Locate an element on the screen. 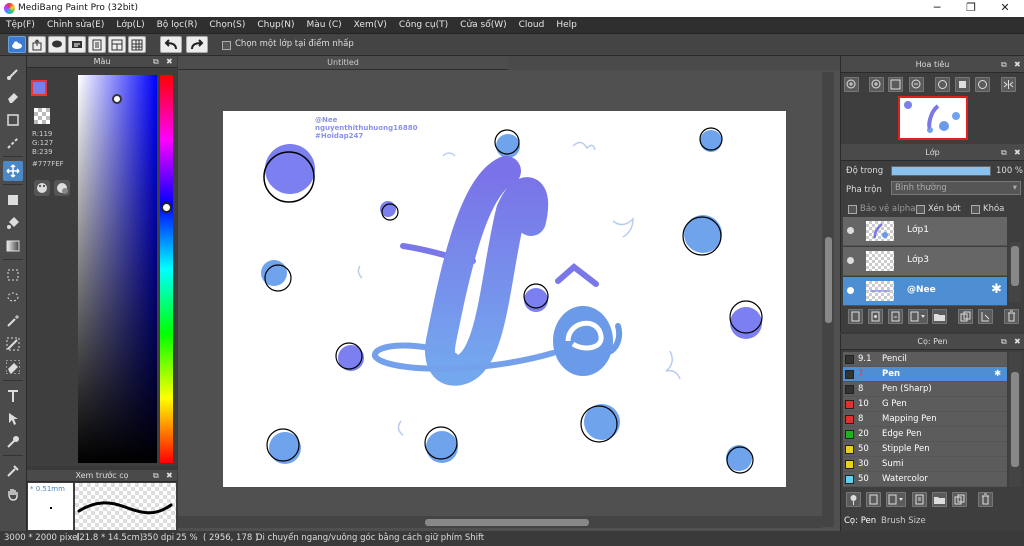 The width and height of the screenshot is (1024, 546). brush-item: 30 Sumi is located at coordinates (925, 464).